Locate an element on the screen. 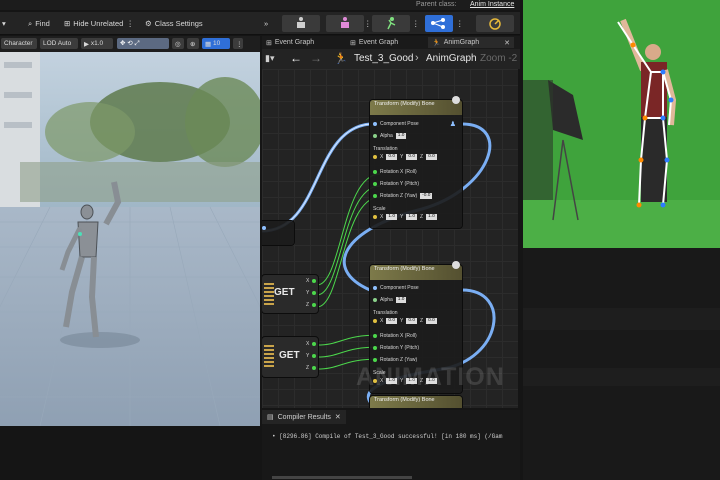 The width and height of the screenshot is (720, 480). character-menu: Character is located at coordinates (19, 43).